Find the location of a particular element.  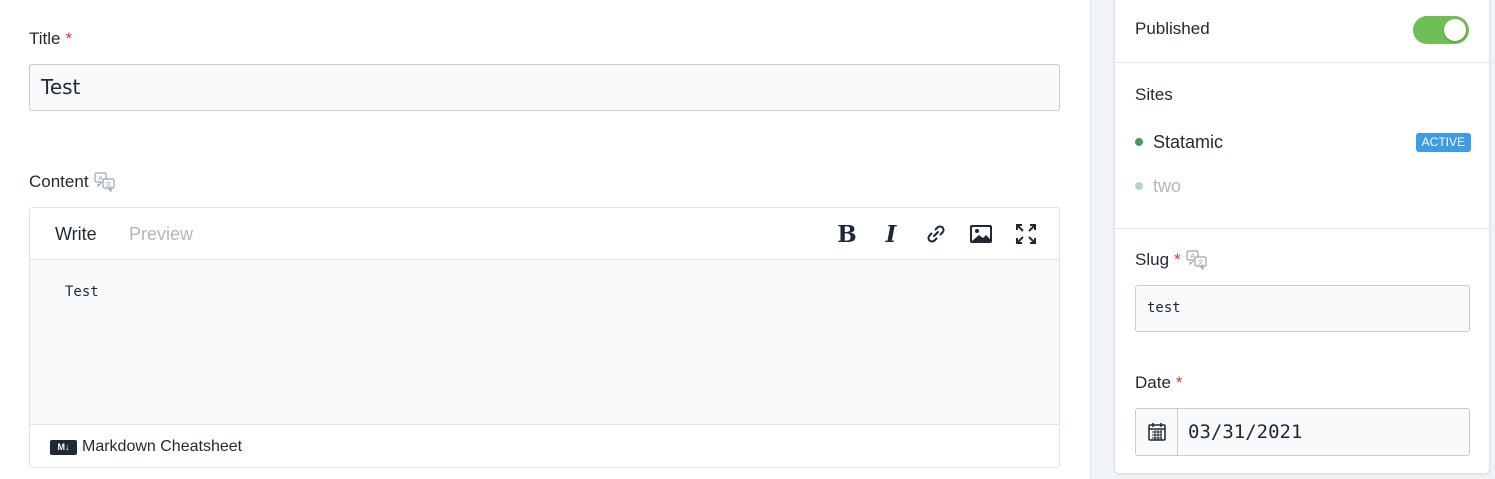

date-label-text: Date is located at coordinates (1153, 382).